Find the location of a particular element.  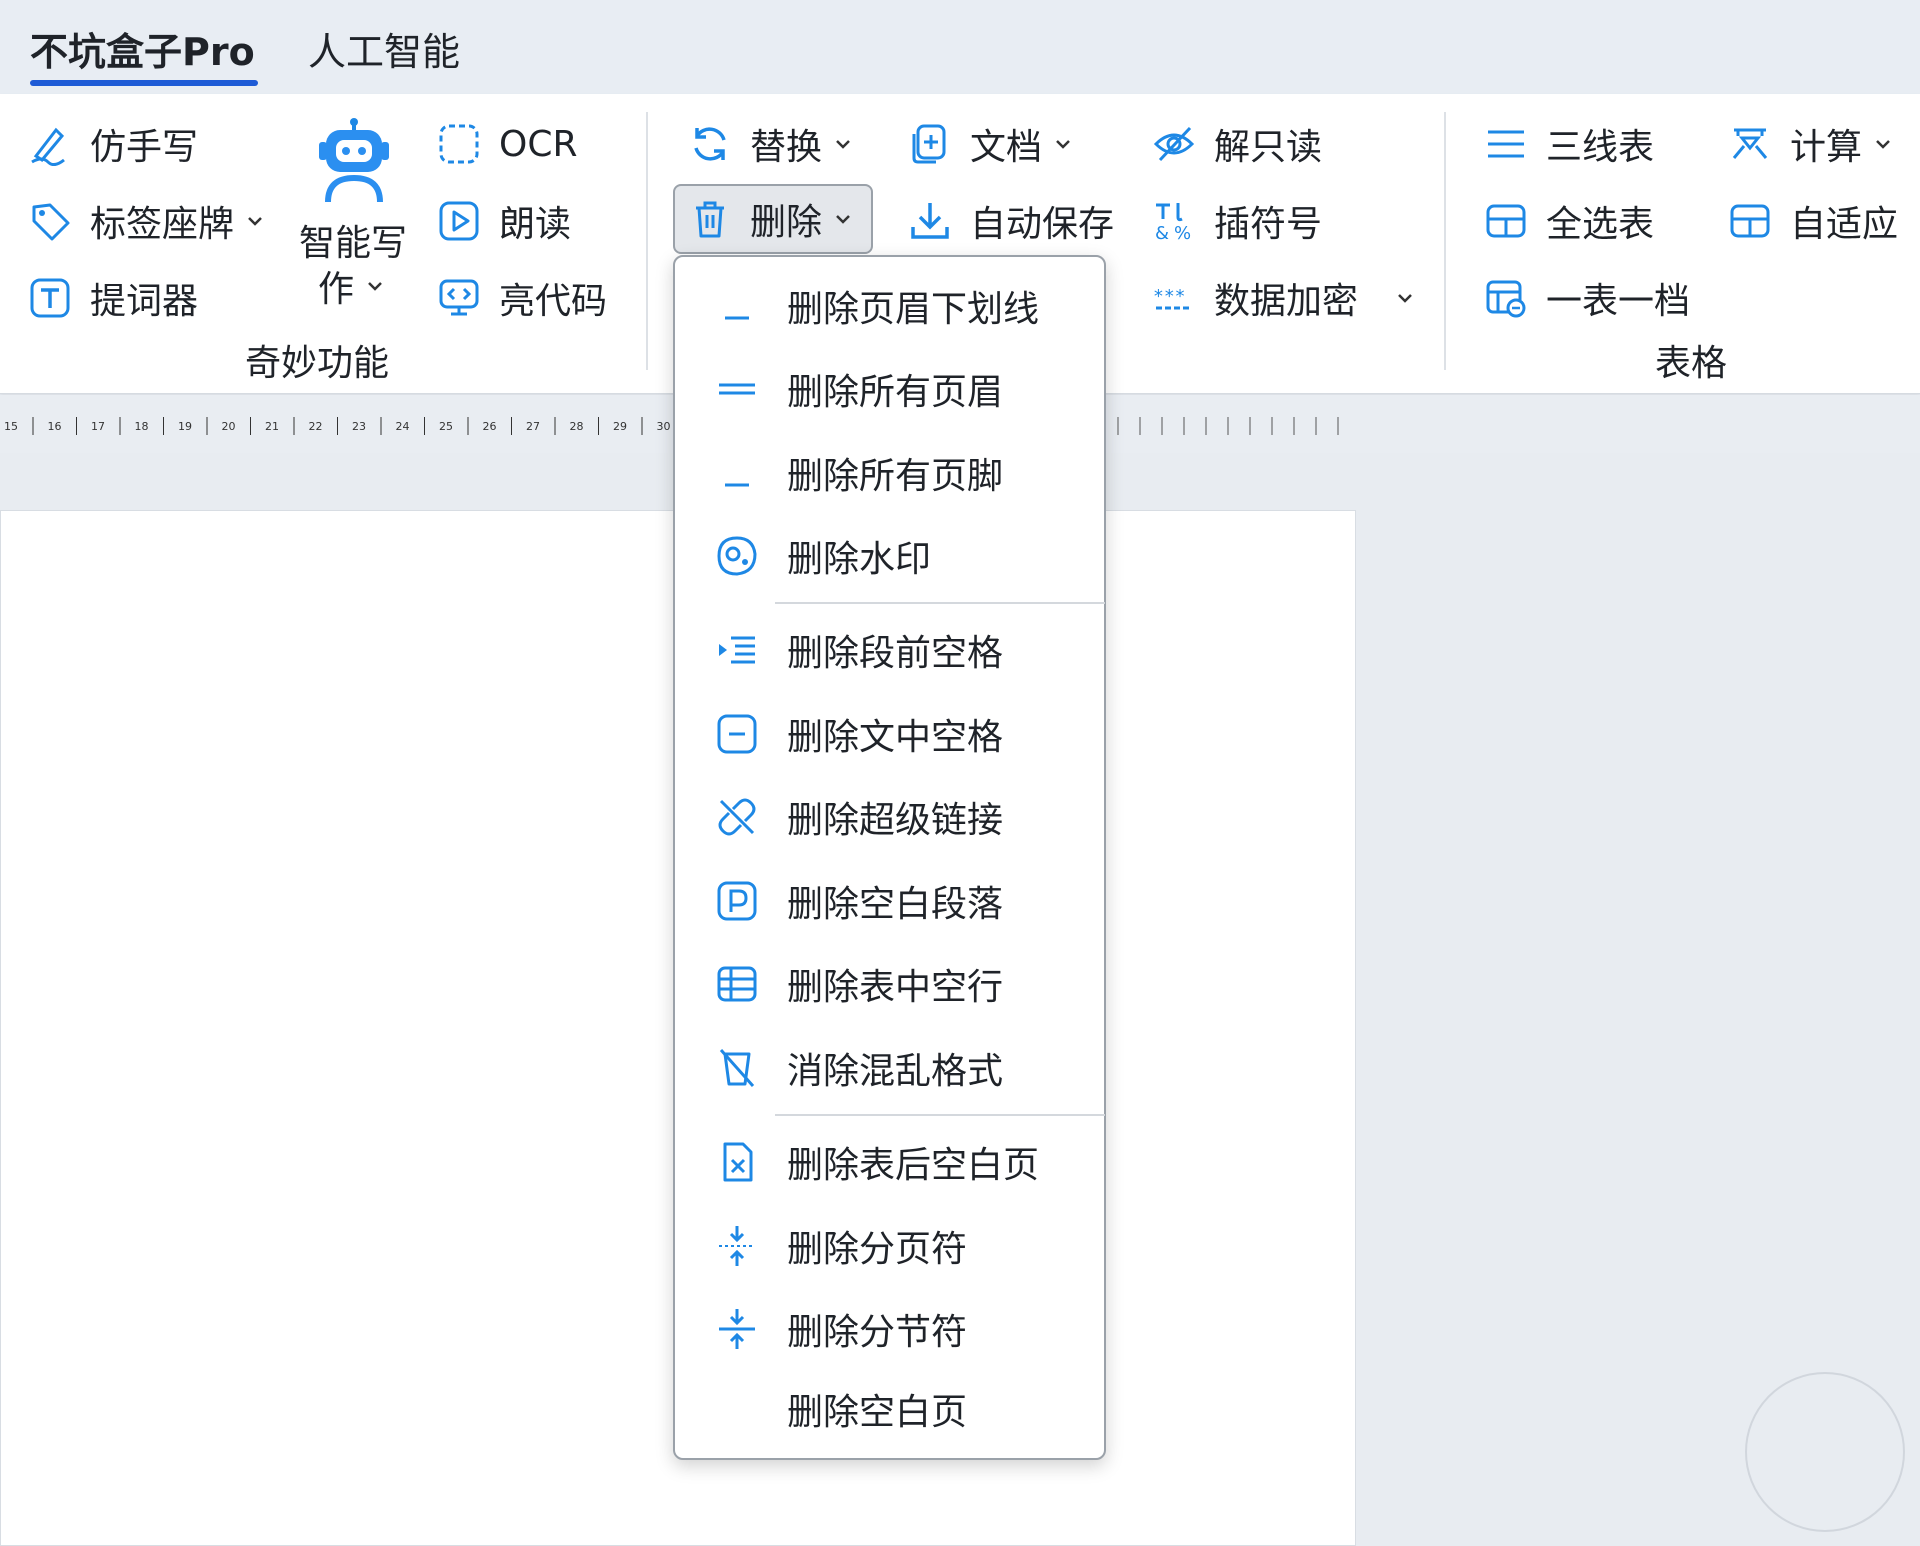

ruler-number: 19 is located at coordinates (185, 426).